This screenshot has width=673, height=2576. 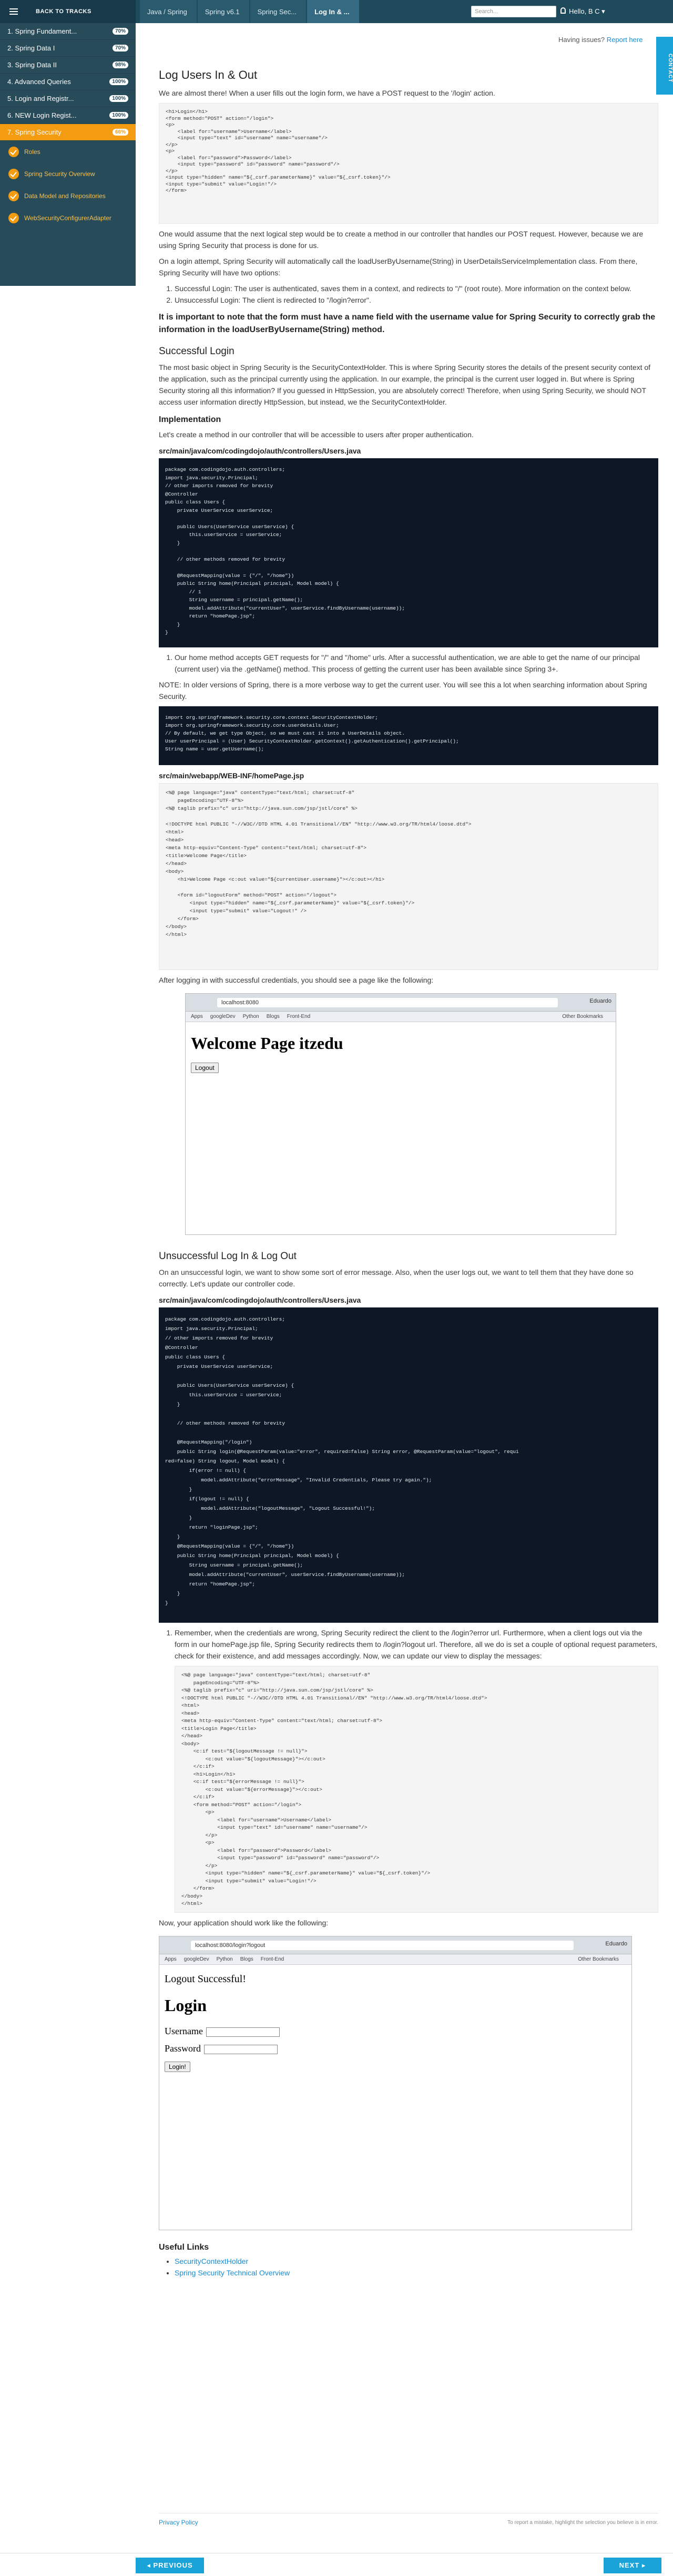 I want to click on next-button: NEXT ▸, so click(x=632, y=2565).